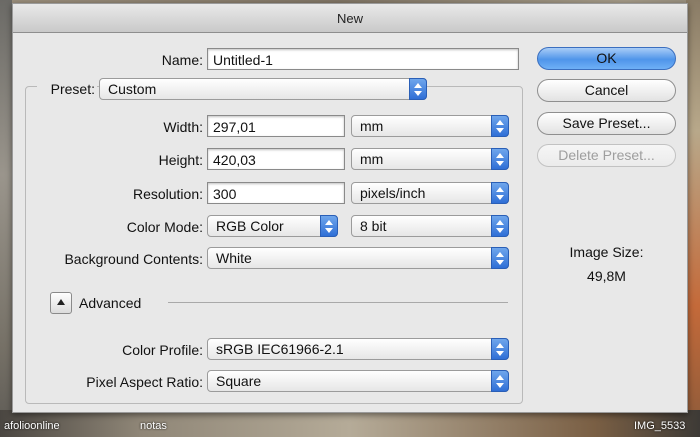 The width and height of the screenshot is (700, 437). Describe the element at coordinates (430, 193) in the screenshot. I see `resolution-unit-dropdown: pixels/inch` at that location.